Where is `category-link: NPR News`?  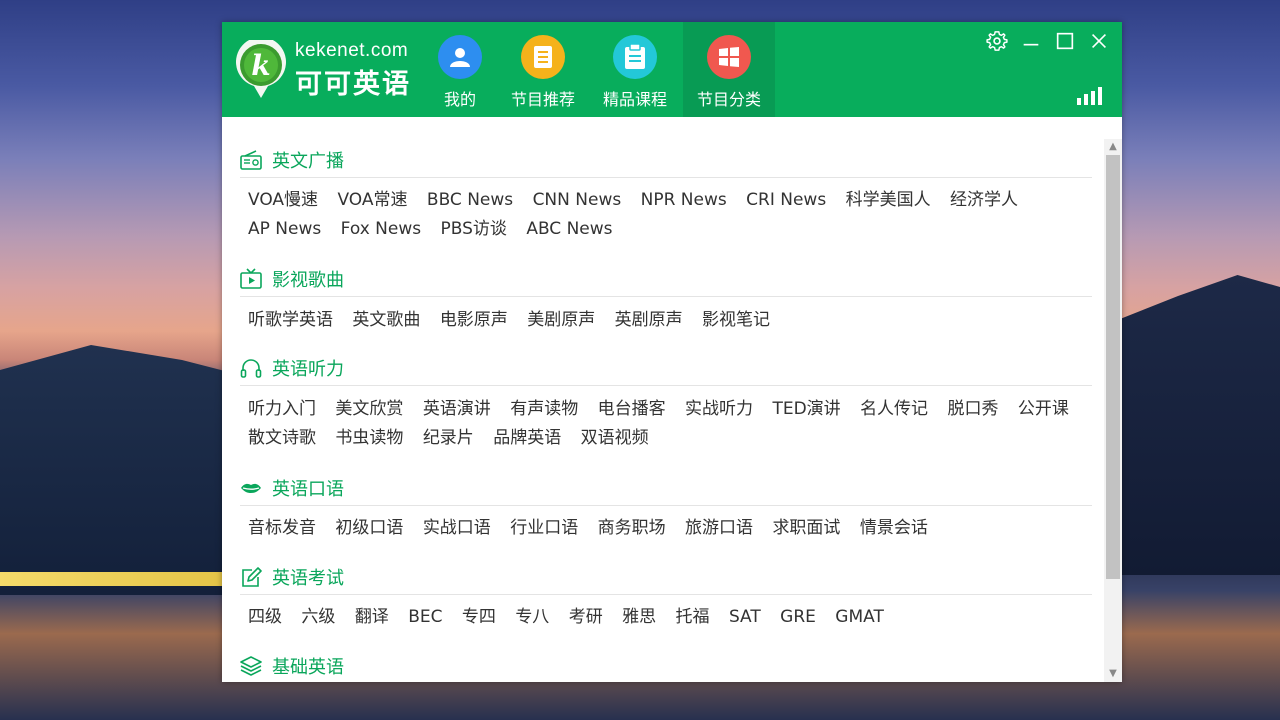 category-link: NPR News is located at coordinates (684, 200).